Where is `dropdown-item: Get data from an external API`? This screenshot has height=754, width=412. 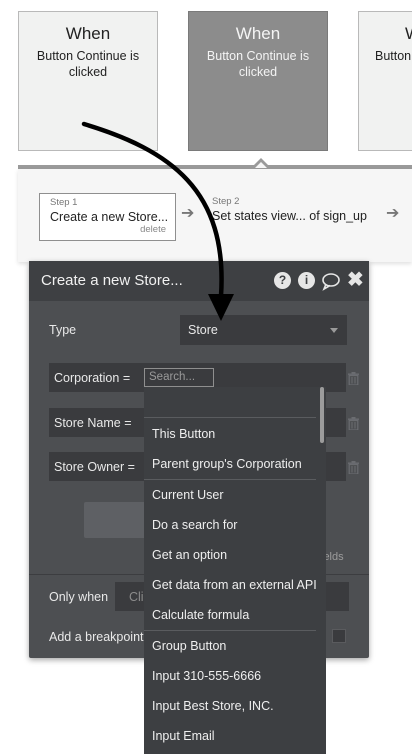
dropdown-item: Get data from an external API is located at coordinates (234, 585).